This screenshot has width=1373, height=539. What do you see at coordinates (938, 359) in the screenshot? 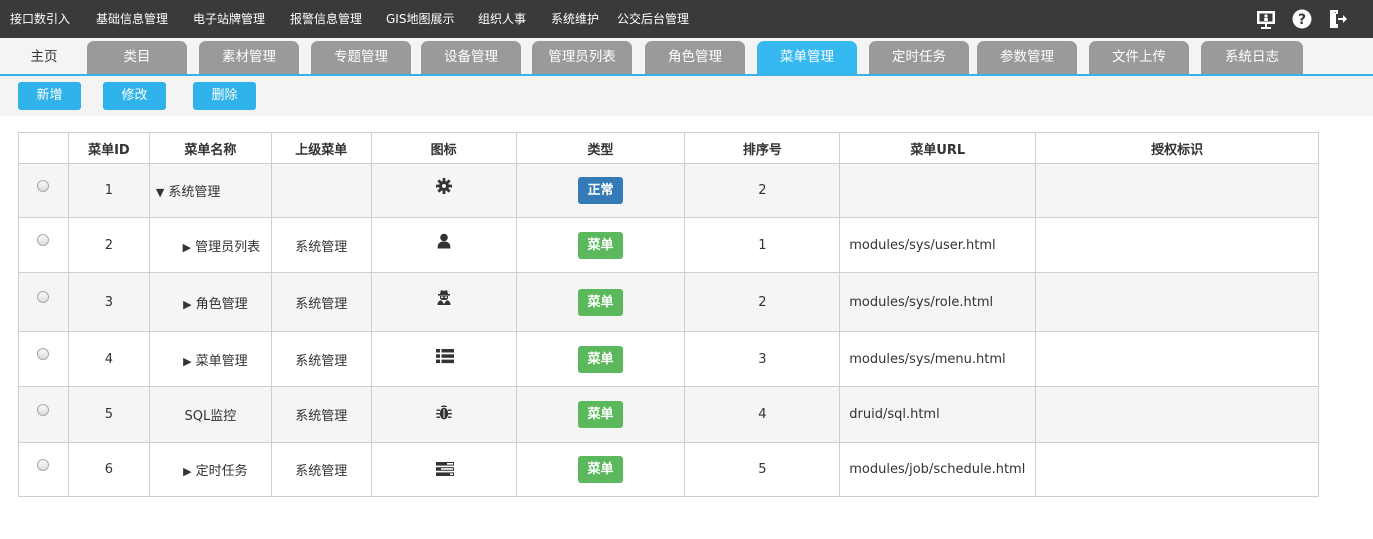
I see `cell-url: modules/sys/menu.html` at bounding box center [938, 359].